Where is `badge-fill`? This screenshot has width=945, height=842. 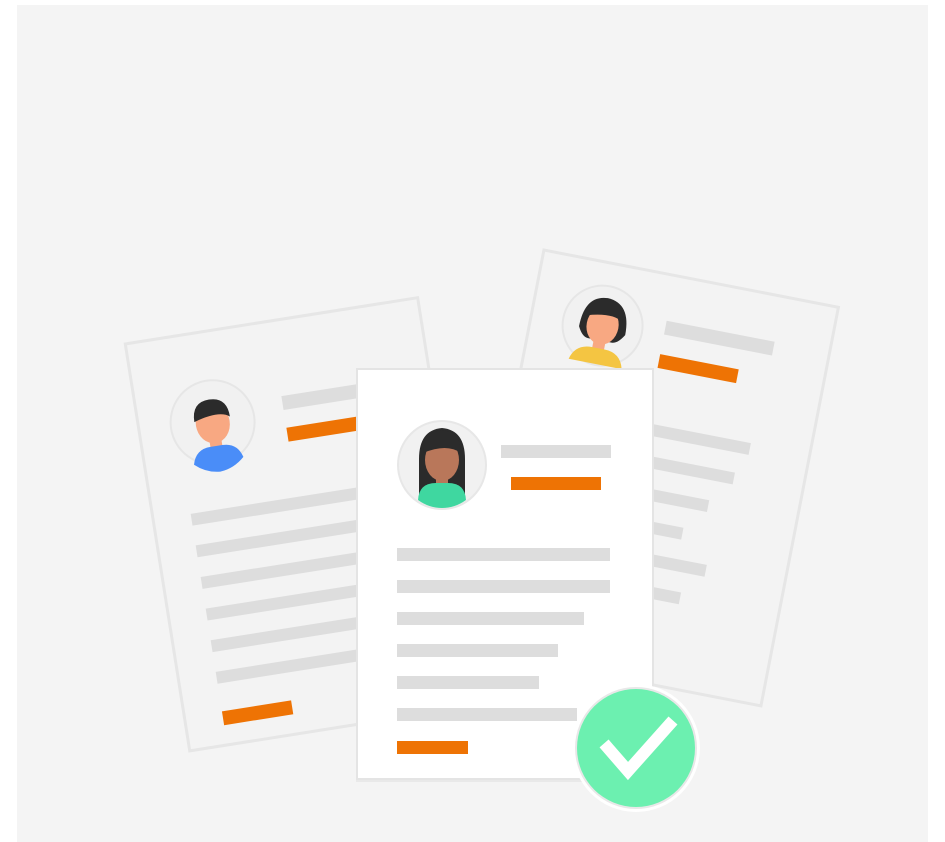 badge-fill is located at coordinates (636, 748).